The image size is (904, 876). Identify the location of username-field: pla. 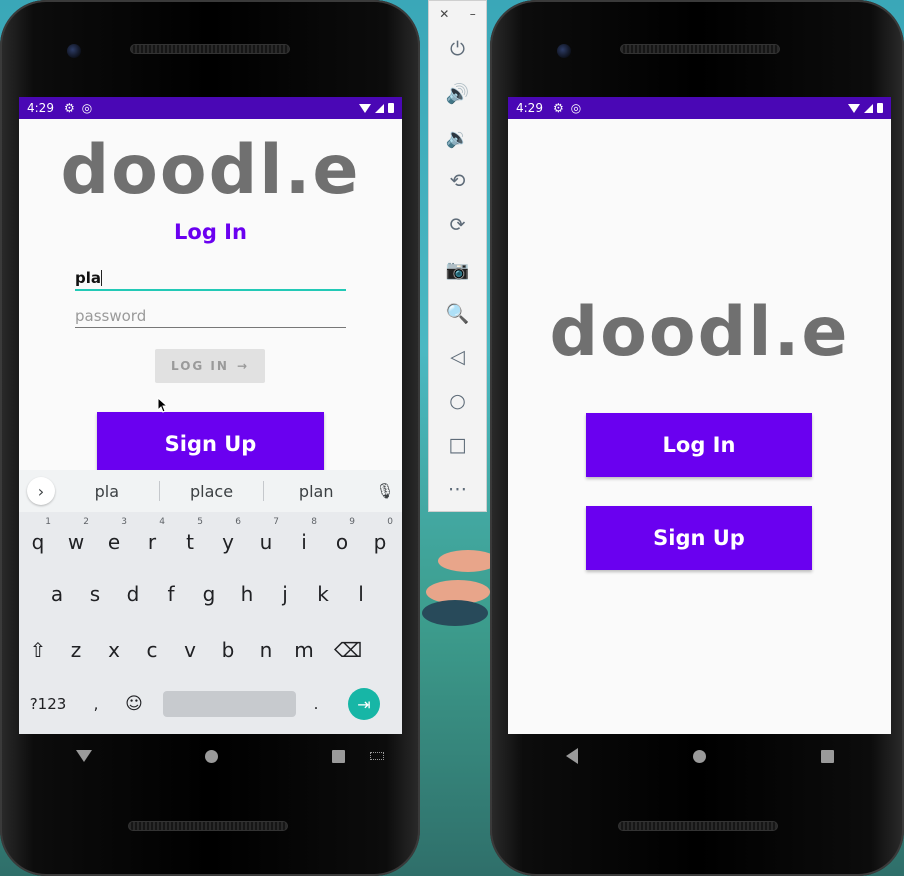
(210, 280).